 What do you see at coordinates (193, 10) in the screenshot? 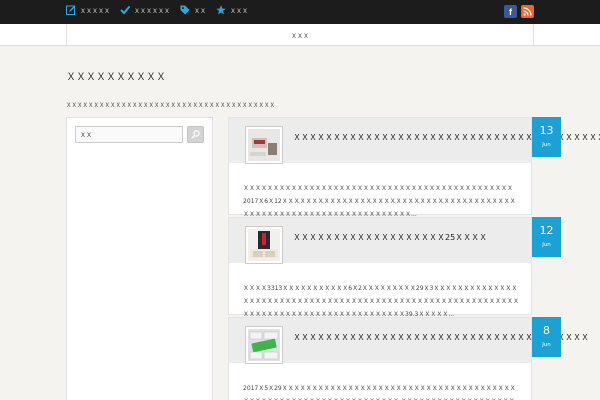
I see `top-nav-item-tag: ＸＸ` at bounding box center [193, 10].